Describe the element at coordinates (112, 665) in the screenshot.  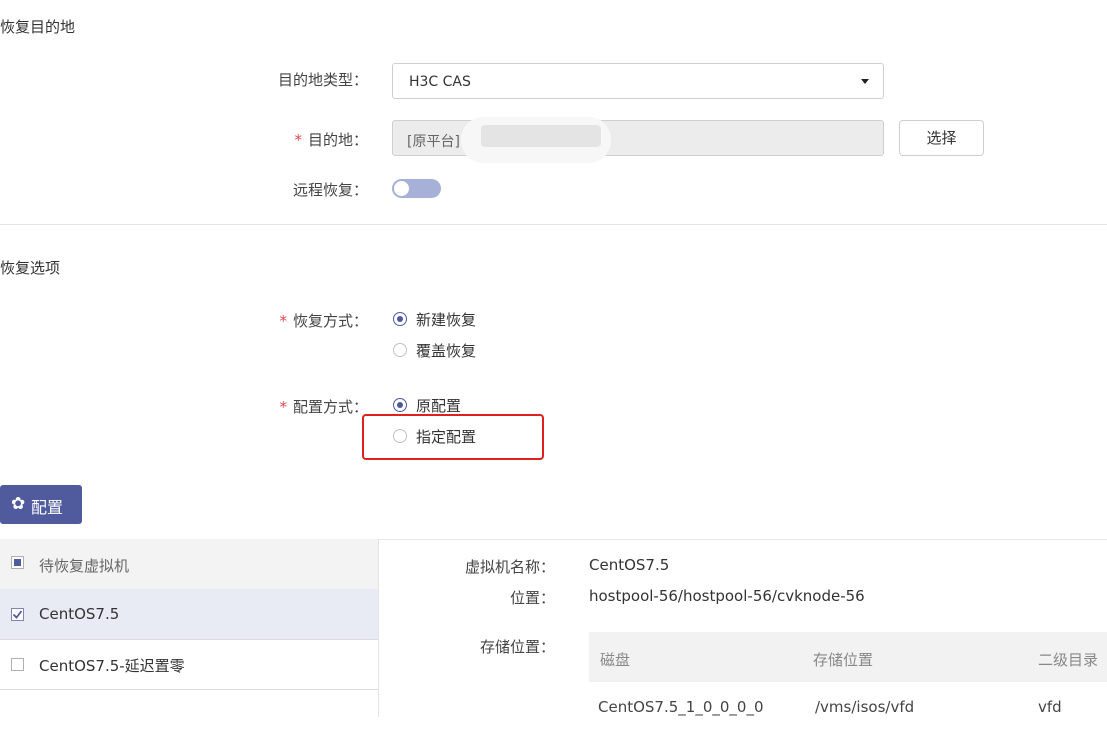
I see `vm-item-label: CentOS7.5-延迟置零` at that location.